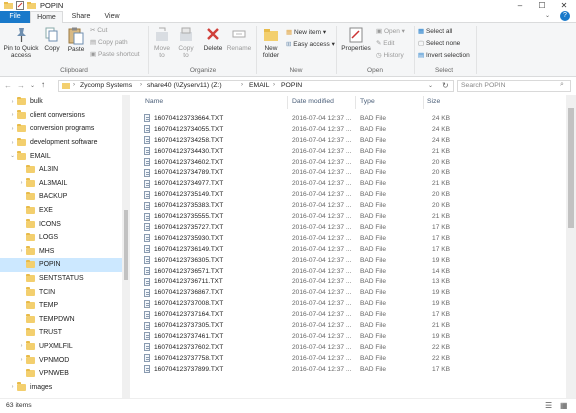 The image size is (576, 413). What do you see at coordinates (291, 85) in the screenshot?
I see `breadcrumb-item: POPIN` at bounding box center [291, 85].